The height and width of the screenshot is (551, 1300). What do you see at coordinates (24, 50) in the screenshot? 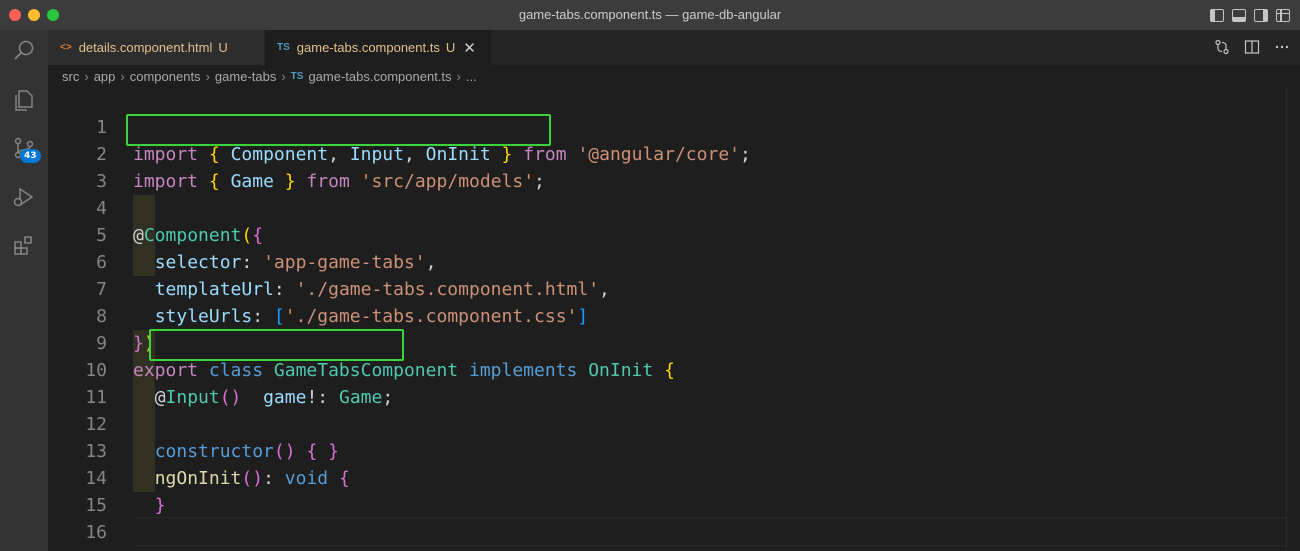
I see `search-icon` at bounding box center [24, 50].